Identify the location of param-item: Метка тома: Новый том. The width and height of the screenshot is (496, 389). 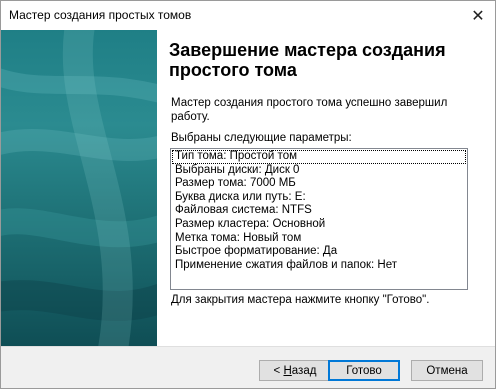
(319, 239).